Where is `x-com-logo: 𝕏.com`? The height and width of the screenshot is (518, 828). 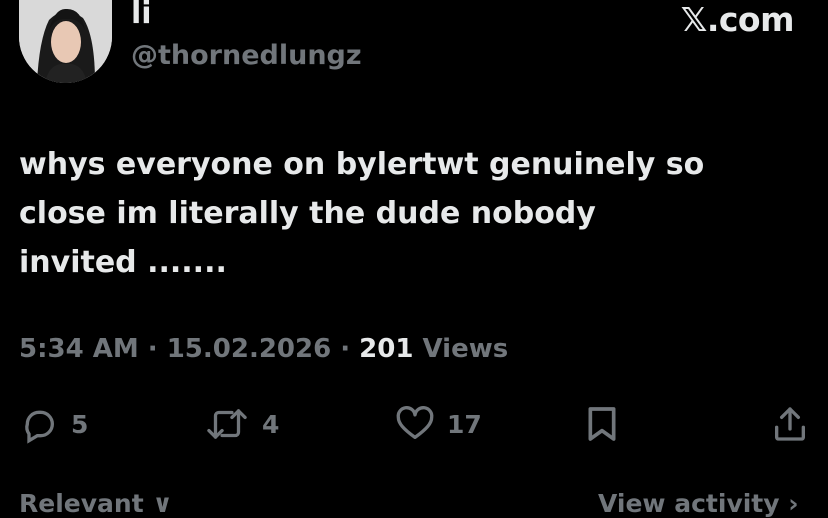 x-com-logo: 𝕏.com is located at coordinates (737, 19).